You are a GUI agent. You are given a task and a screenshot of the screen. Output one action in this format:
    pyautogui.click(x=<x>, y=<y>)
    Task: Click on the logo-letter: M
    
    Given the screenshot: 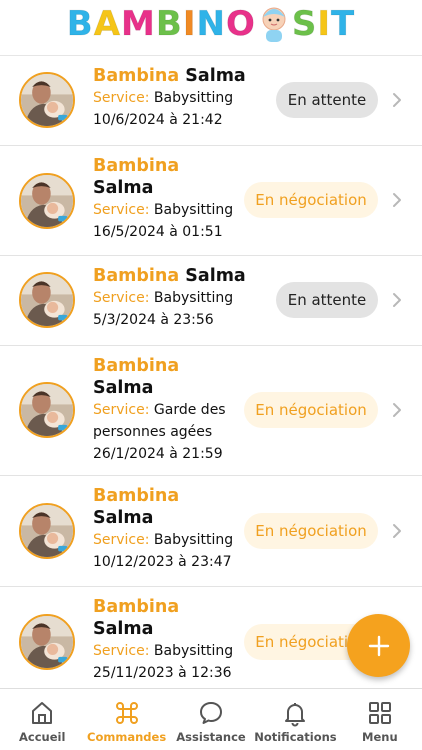 What is the action you would take?
    pyautogui.click(x=138, y=23)
    